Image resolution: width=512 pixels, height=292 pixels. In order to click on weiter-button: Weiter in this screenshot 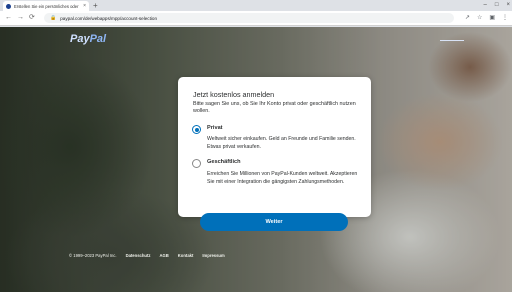, I will do `click(274, 222)`.